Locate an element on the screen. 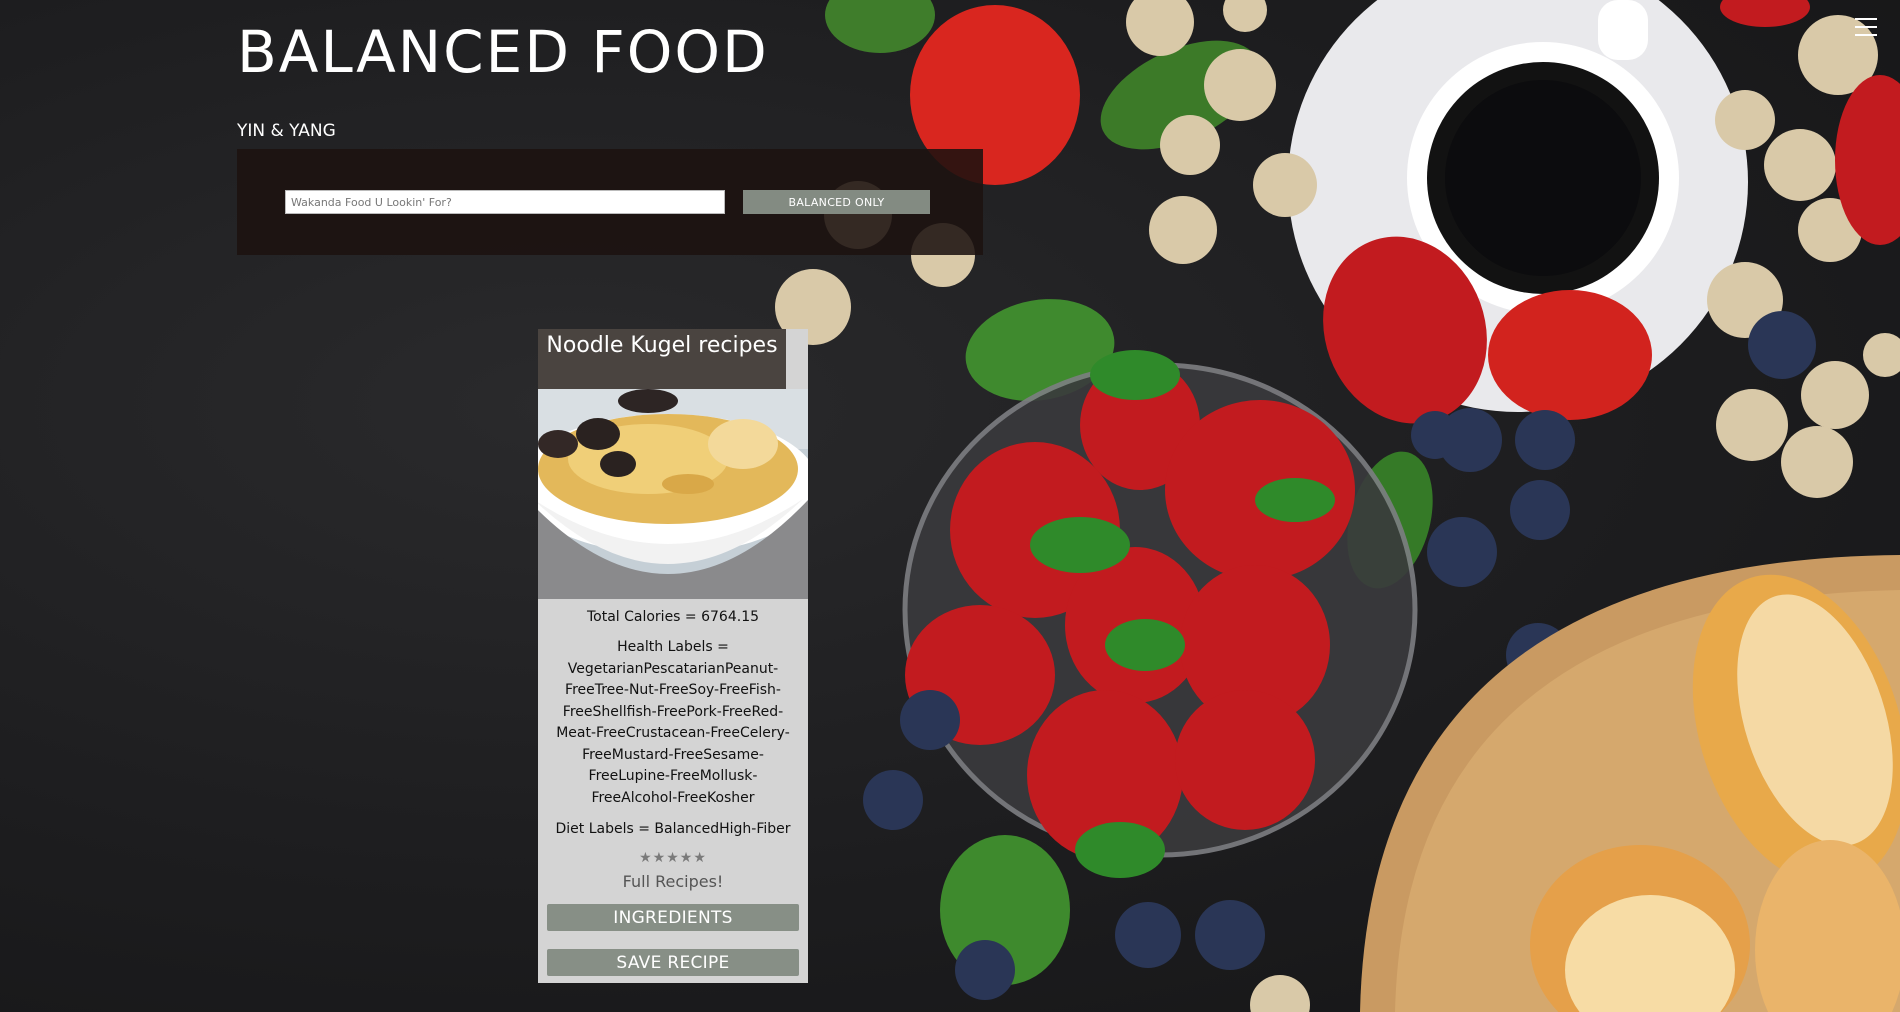  site-subtitle: YIN & YANG is located at coordinates (286, 131).